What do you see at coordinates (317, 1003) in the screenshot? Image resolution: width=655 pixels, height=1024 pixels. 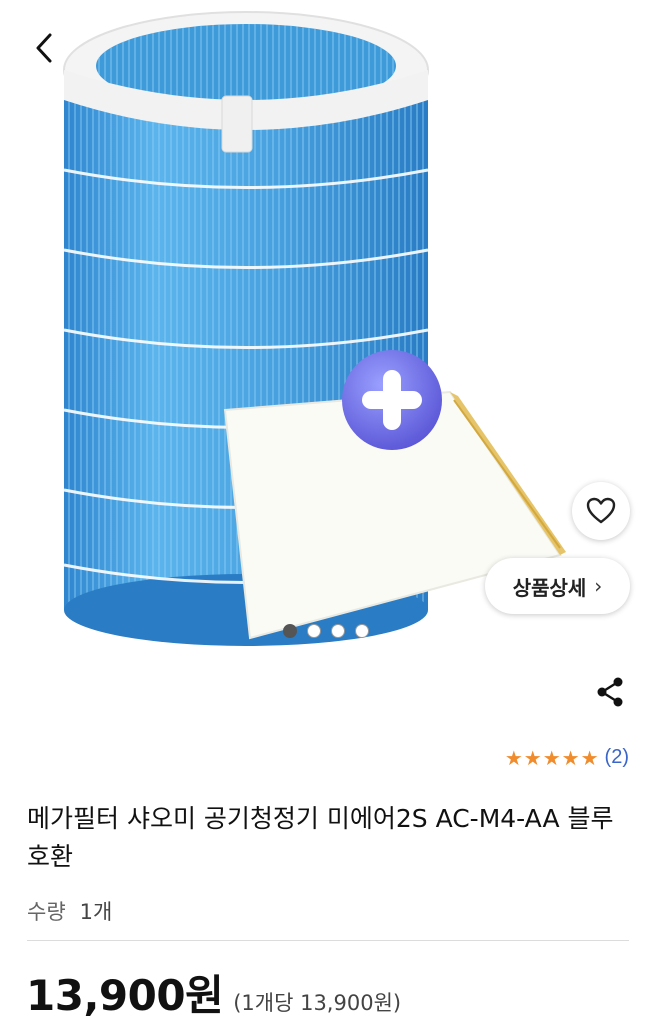 I see `unit-price: (1개당 13,900원)` at bounding box center [317, 1003].